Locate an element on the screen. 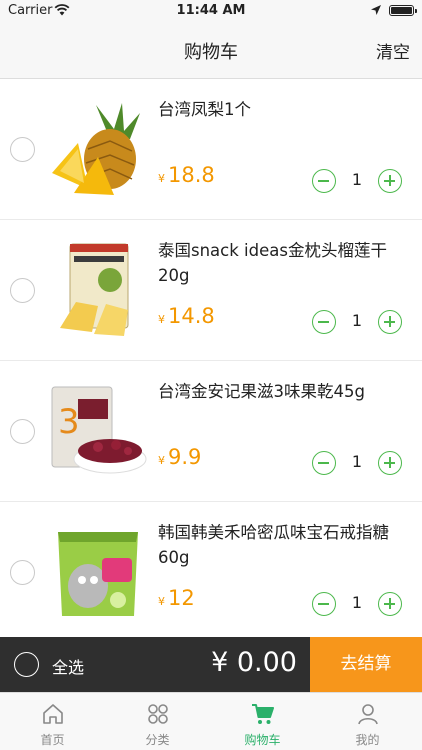  total-amount: ¥ 0.00 is located at coordinates (254, 662).